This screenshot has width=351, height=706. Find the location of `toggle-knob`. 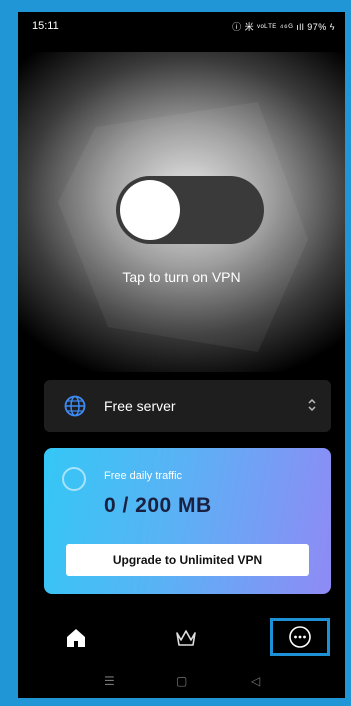

toggle-knob is located at coordinates (150, 210).